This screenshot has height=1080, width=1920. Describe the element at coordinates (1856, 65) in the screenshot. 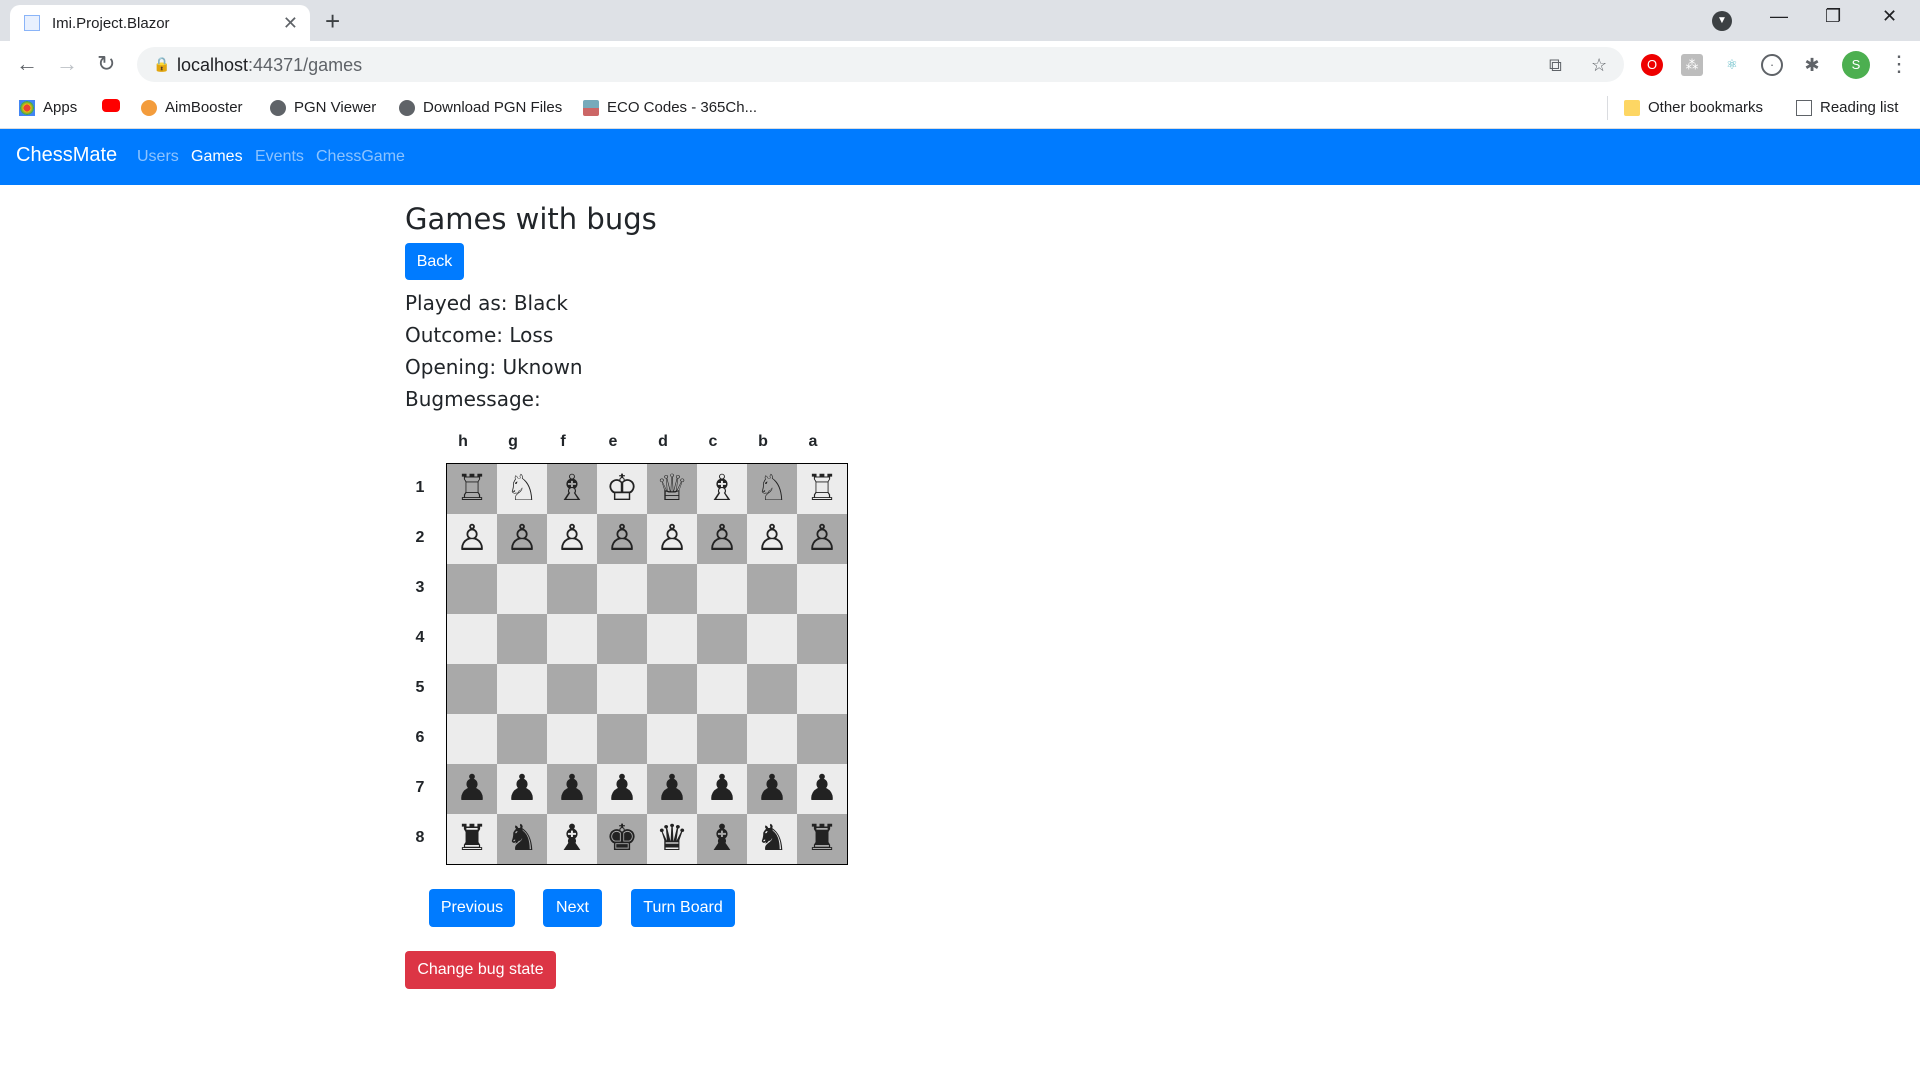

I see `profile-avatar: S` at that location.